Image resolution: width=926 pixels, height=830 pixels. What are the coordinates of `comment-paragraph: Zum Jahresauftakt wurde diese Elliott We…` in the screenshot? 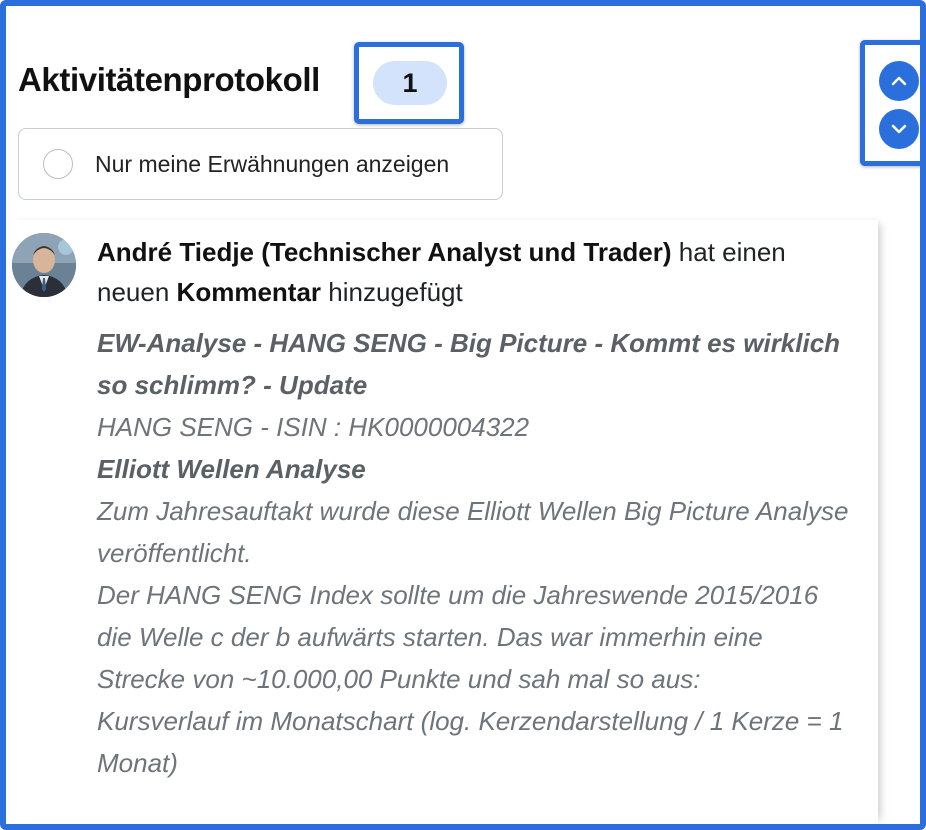 It's located at (473, 532).